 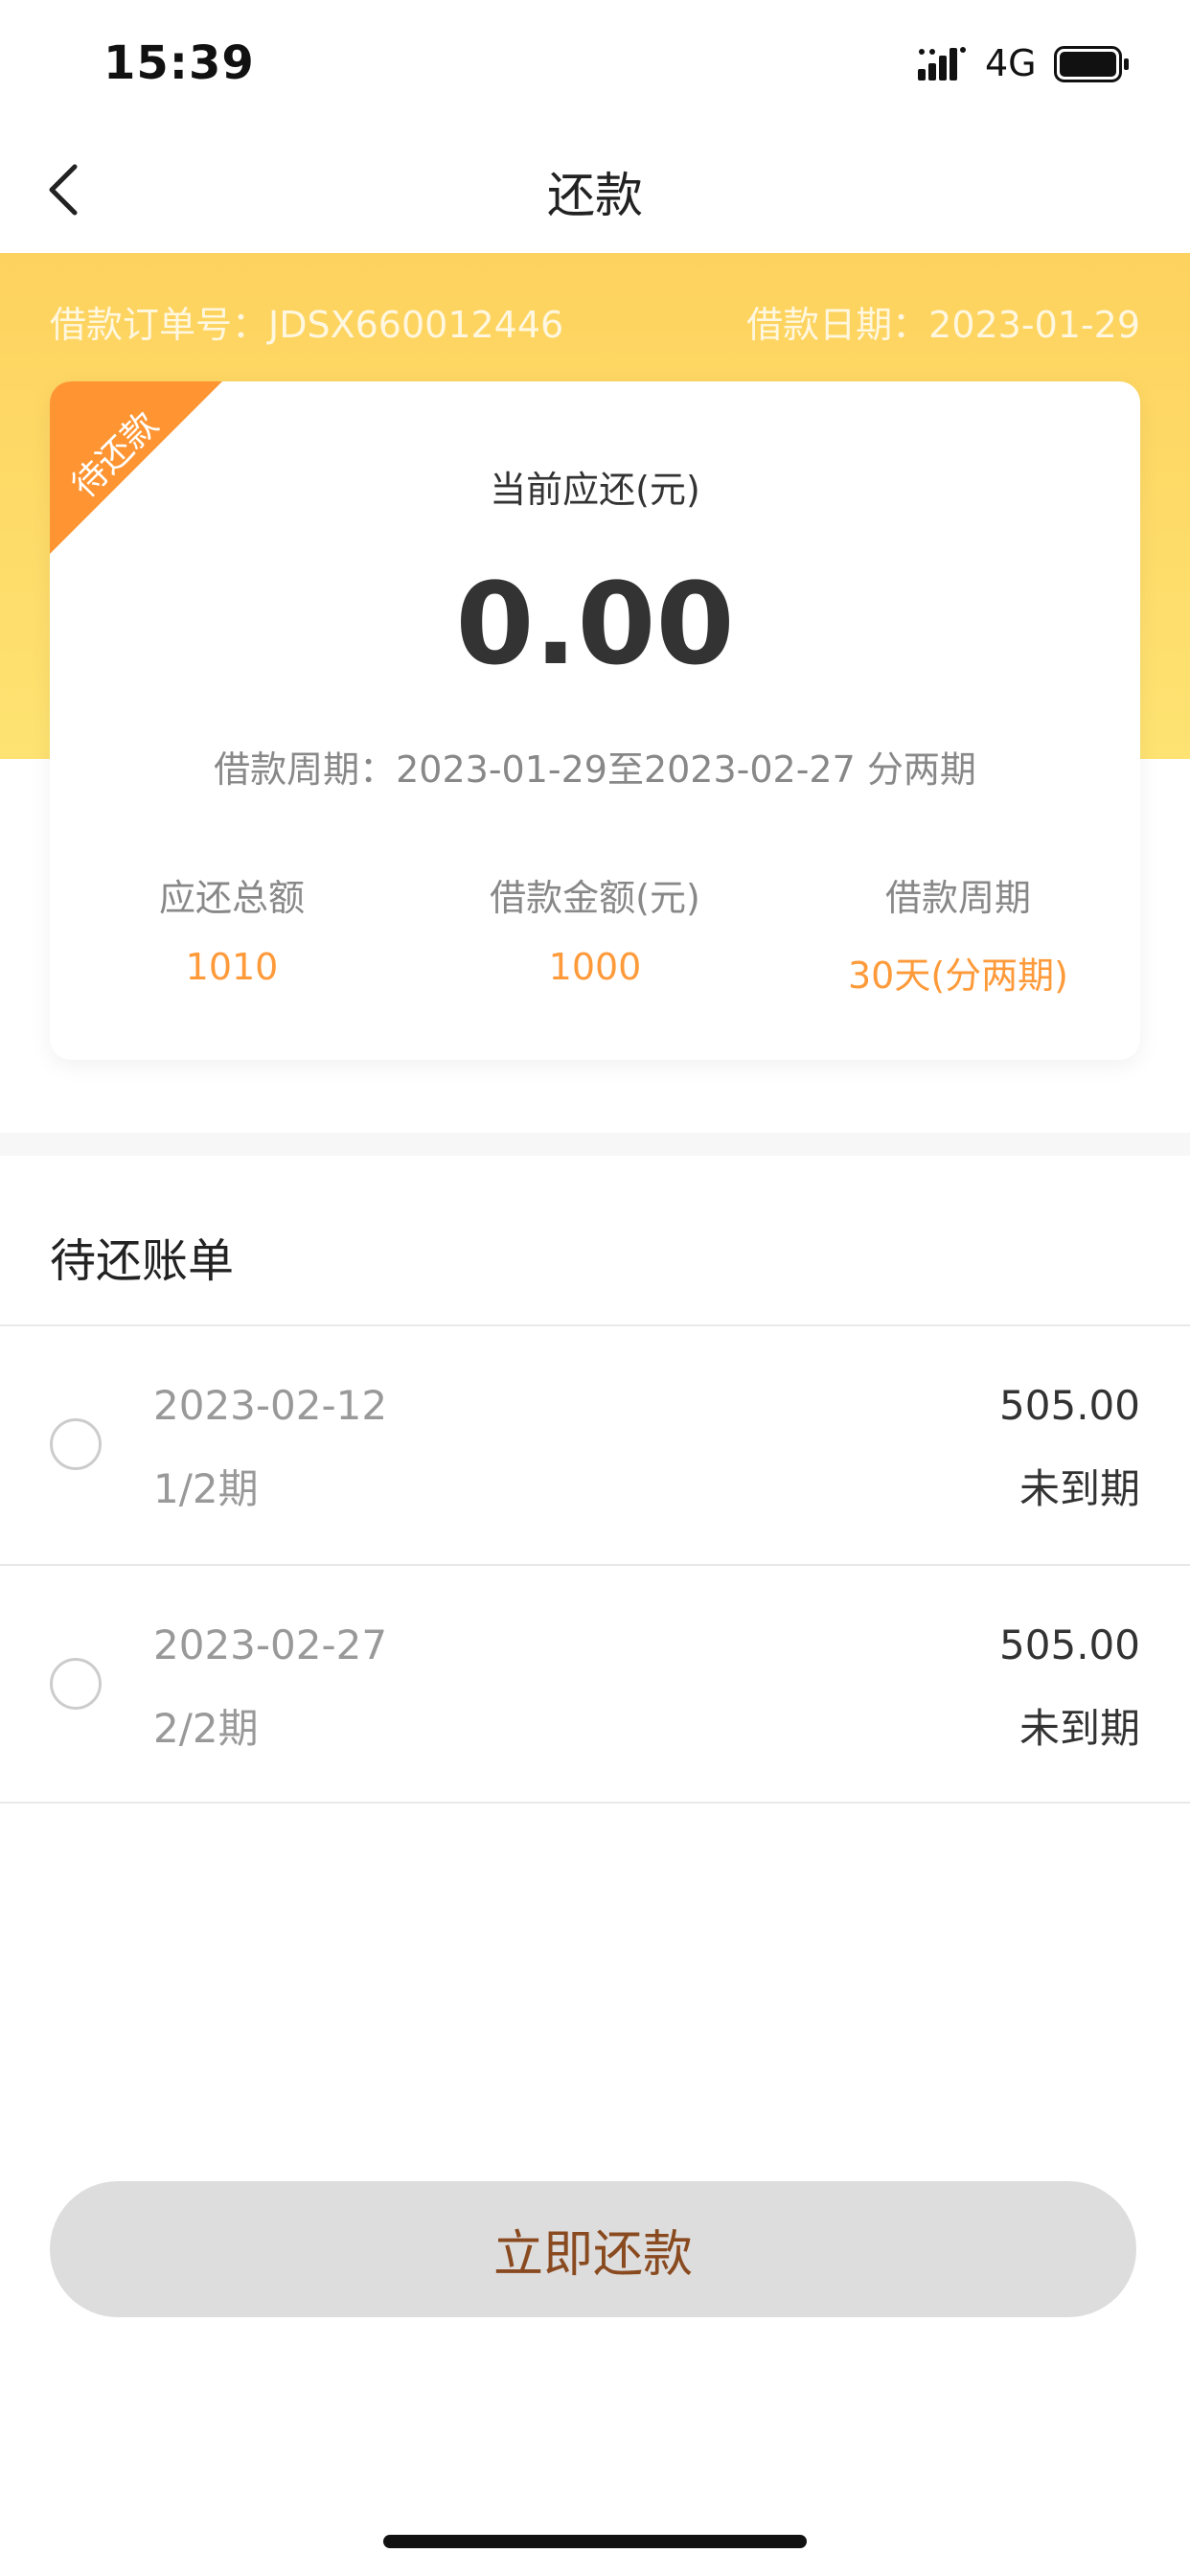 What do you see at coordinates (143, 1261) in the screenshot?
I see `bills-section-title: 待还账单` at bounding box center [143, 1261].